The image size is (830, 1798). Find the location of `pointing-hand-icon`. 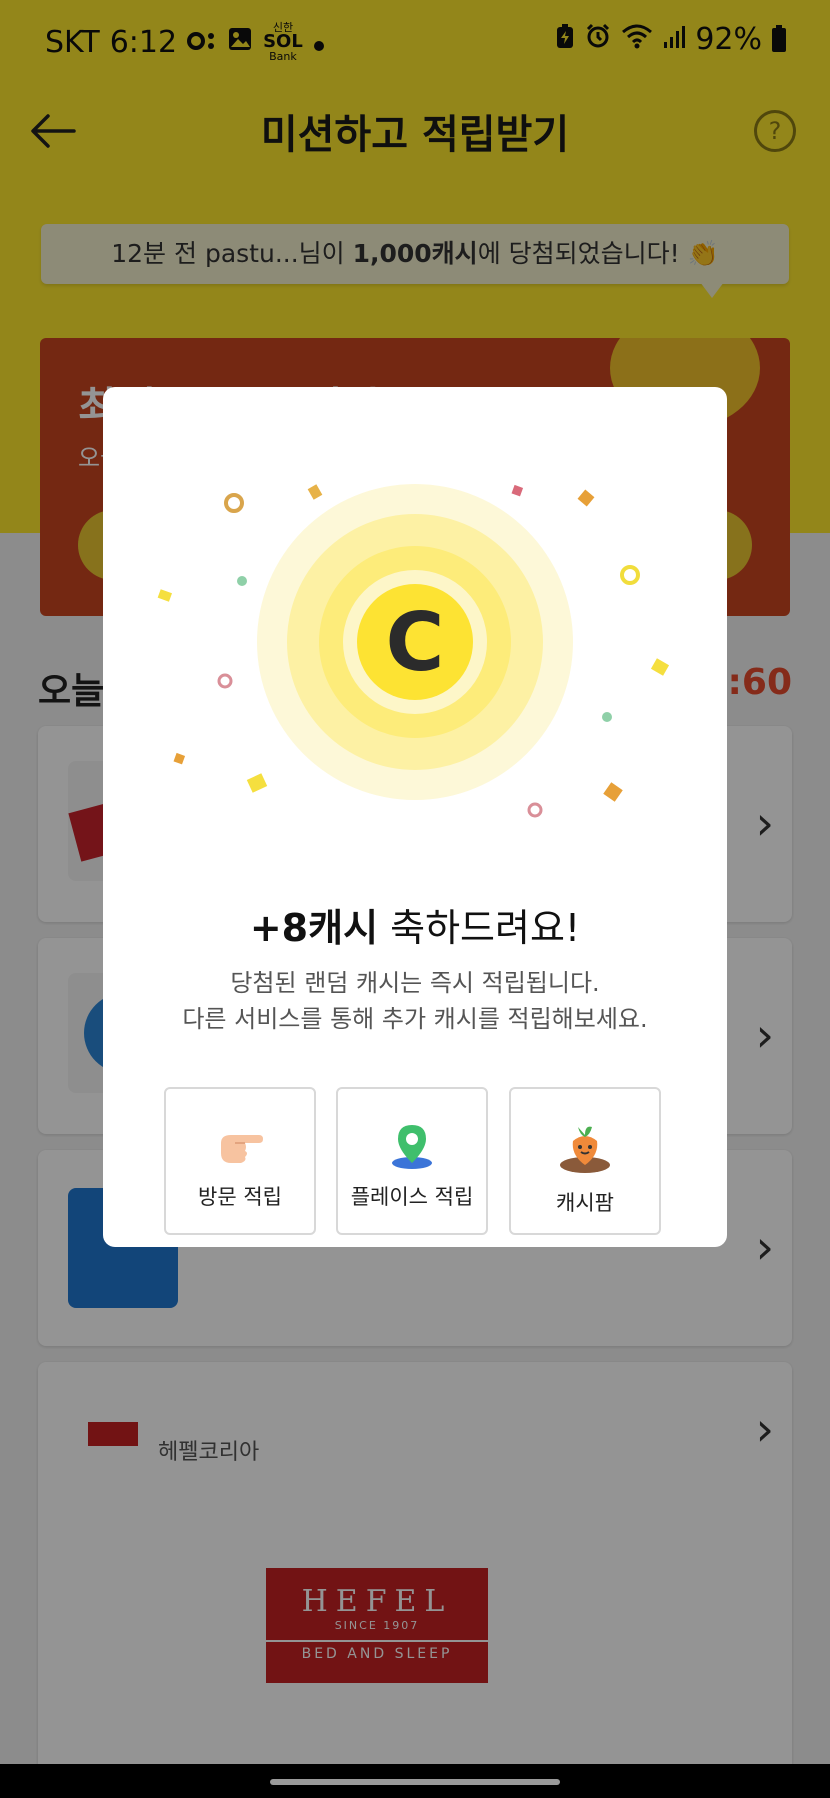

pointing-hand-icon is located at coordinates (240, 1146).